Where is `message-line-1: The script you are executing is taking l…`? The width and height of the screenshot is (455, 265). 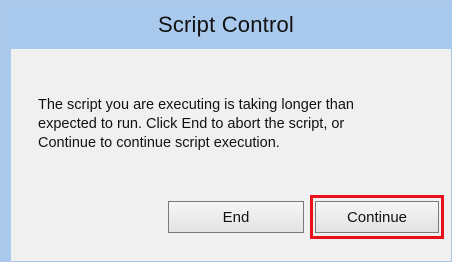
message-line-1: The script you are executing is taking l… is located at coordinates (196, 105).